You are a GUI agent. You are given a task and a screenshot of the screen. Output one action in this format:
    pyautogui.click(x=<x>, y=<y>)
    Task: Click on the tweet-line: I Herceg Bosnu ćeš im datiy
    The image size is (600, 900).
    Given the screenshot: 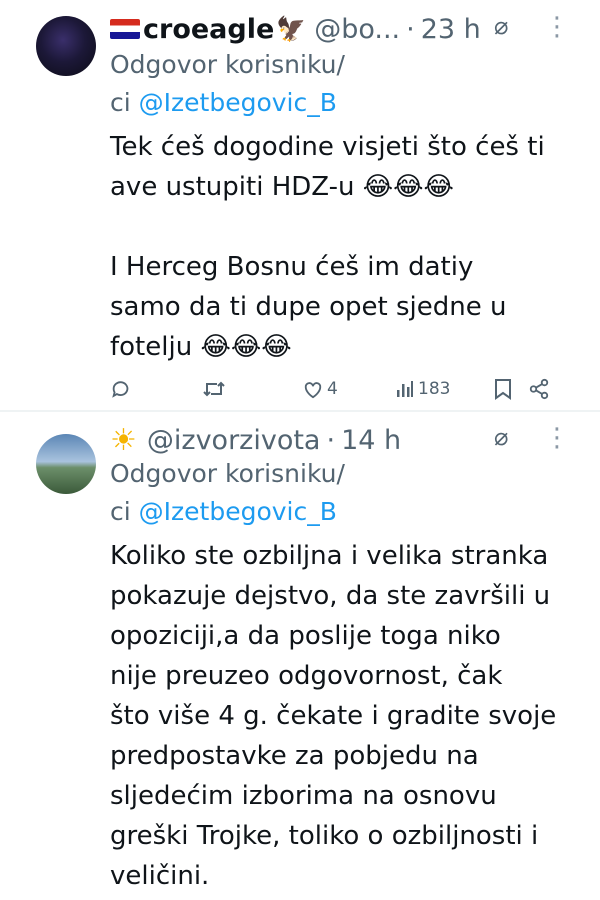 What is the action you would take?
    pyautogui.click(x=292, y=267)
    